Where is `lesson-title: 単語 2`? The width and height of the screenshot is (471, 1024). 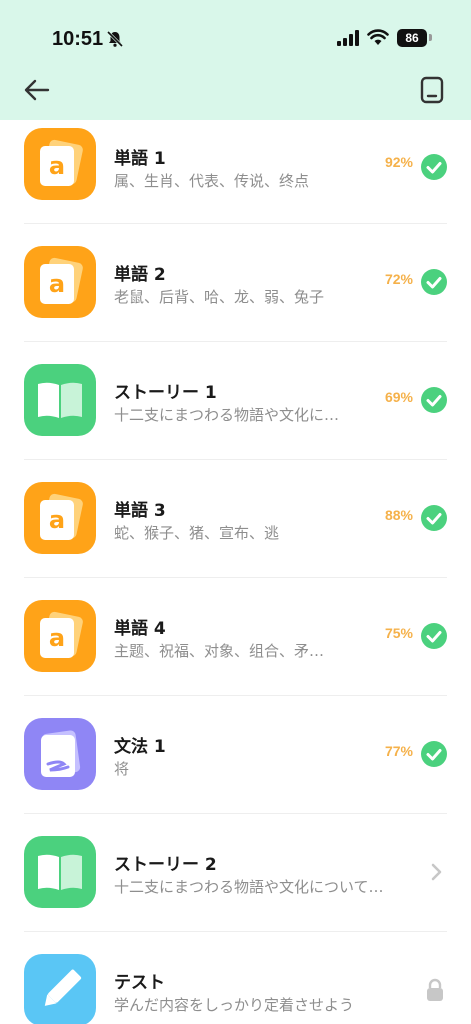 lesson-title: 単語 2 is located at coordinates (140, 275).